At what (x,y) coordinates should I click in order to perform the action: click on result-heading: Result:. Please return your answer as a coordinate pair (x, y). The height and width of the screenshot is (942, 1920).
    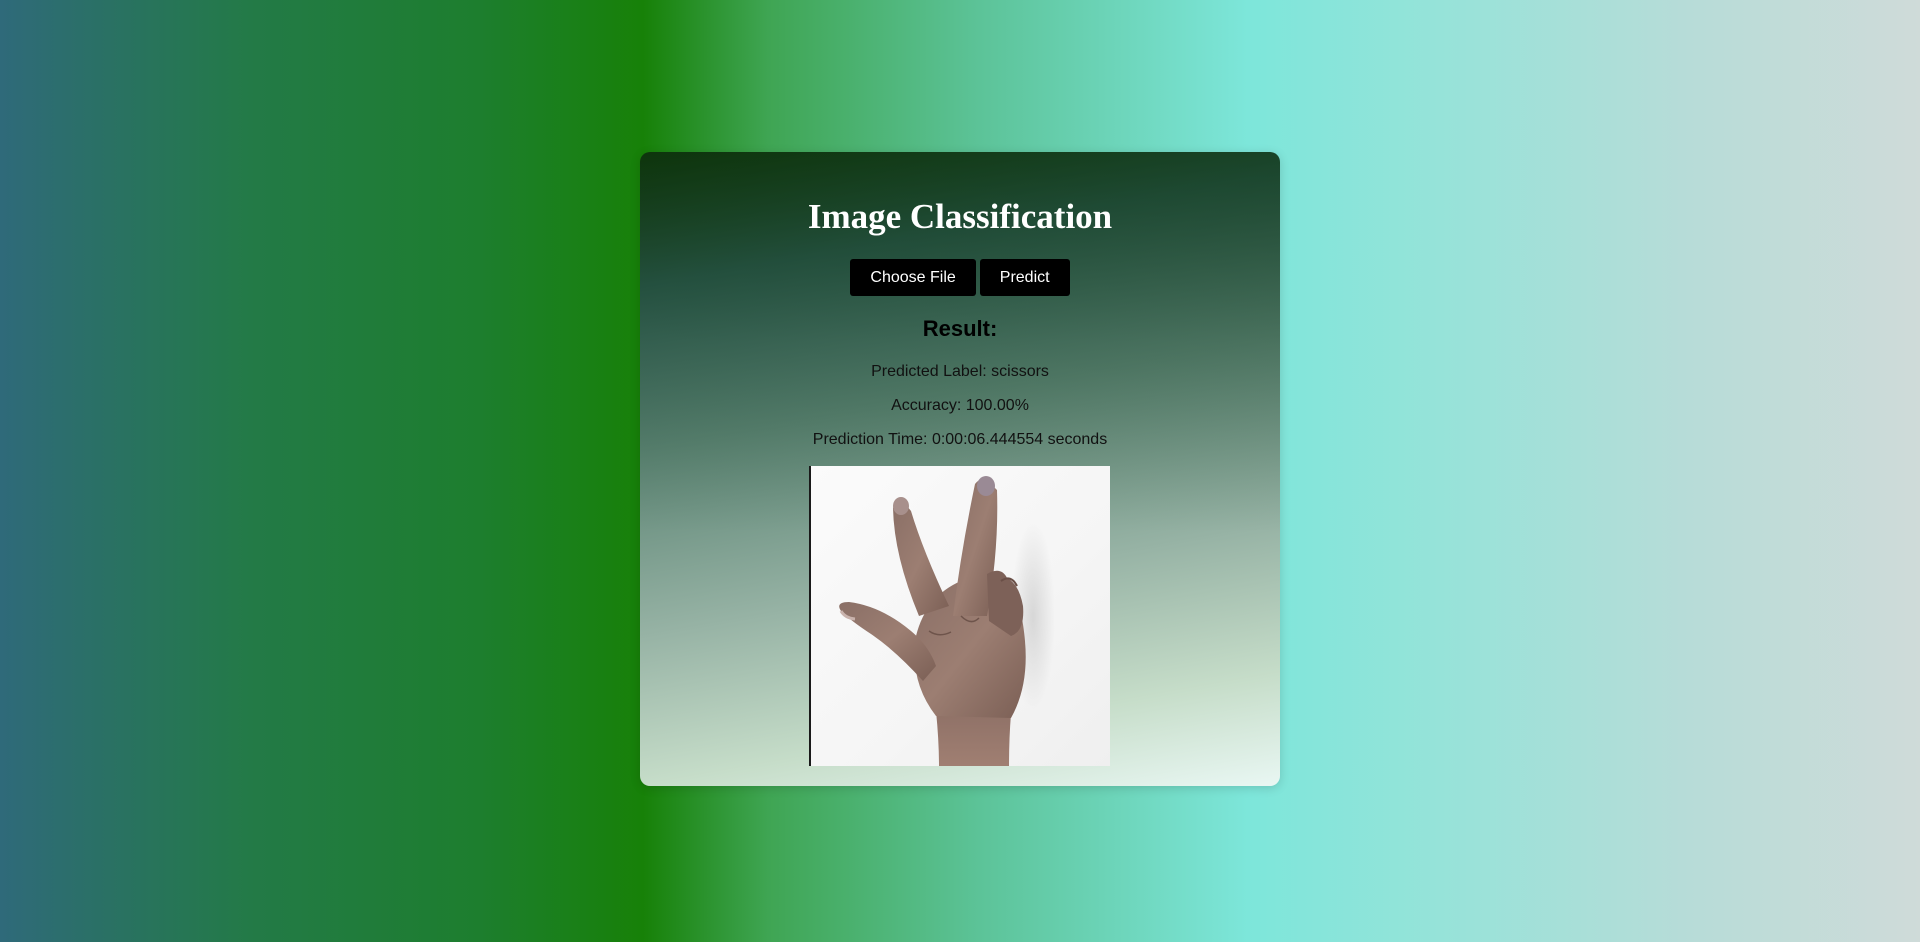
    Looking at the image, I should click on (960, 328).